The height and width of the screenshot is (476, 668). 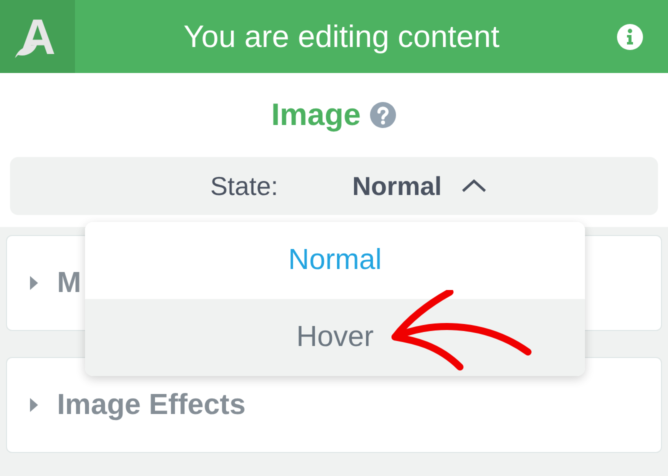 What do you see at coordinates (341, 36) in the screenshot?
I see `header-title: You are editing content` at bounding box center [341, 36].